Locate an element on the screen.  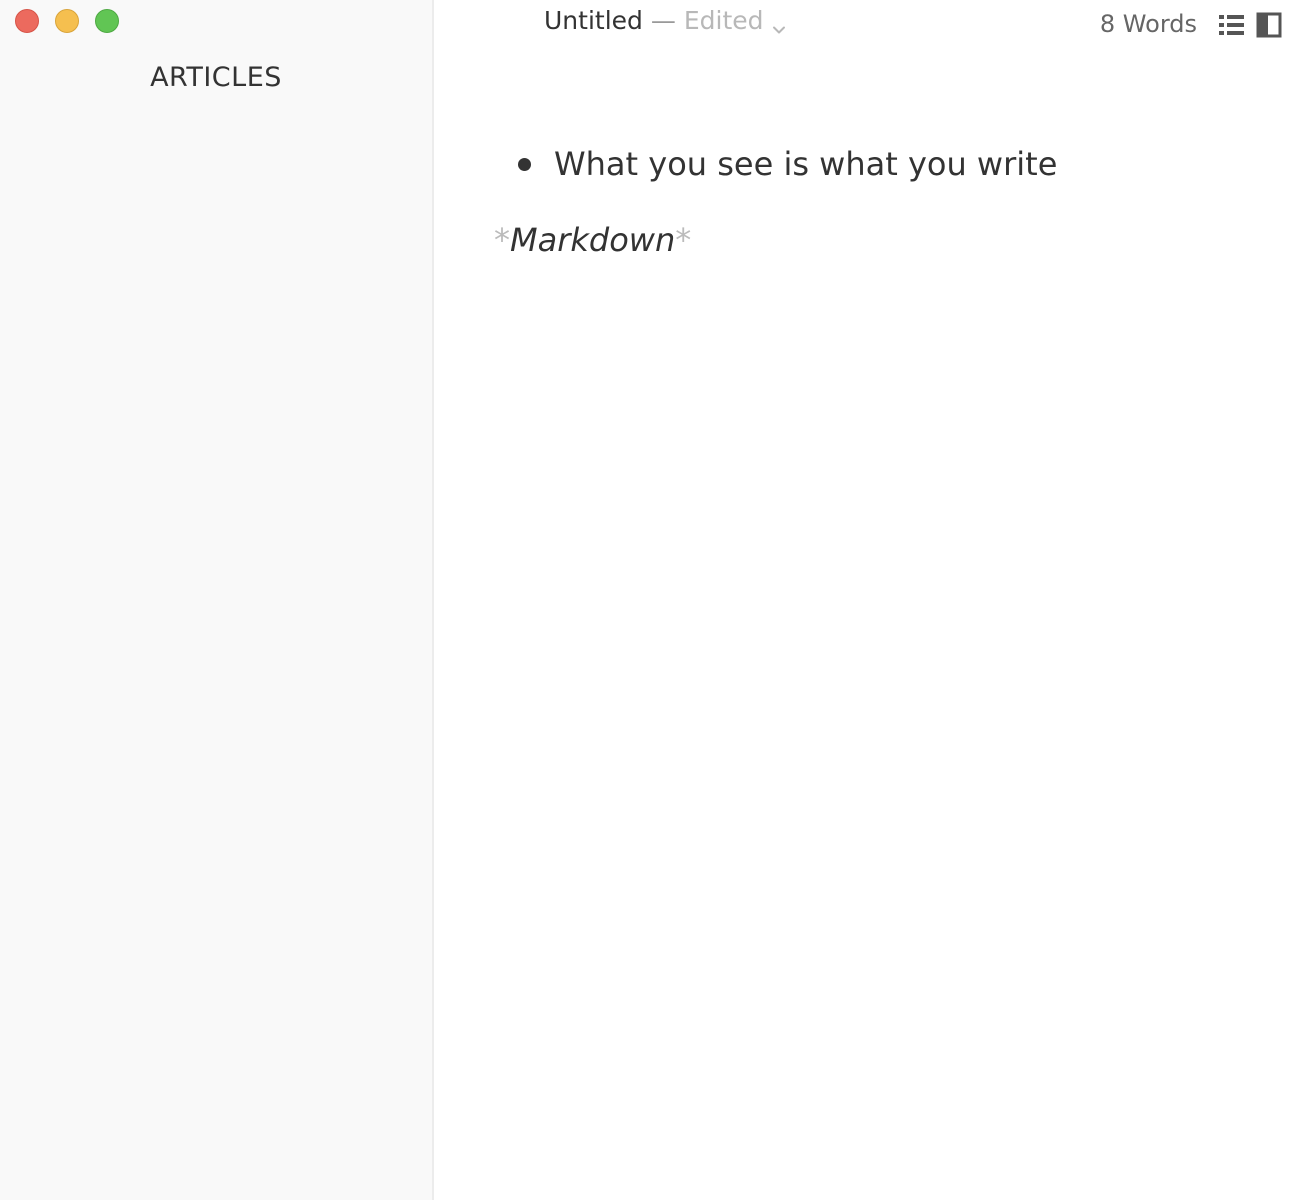
minimize-window-button is located at coordinates (67, 21).